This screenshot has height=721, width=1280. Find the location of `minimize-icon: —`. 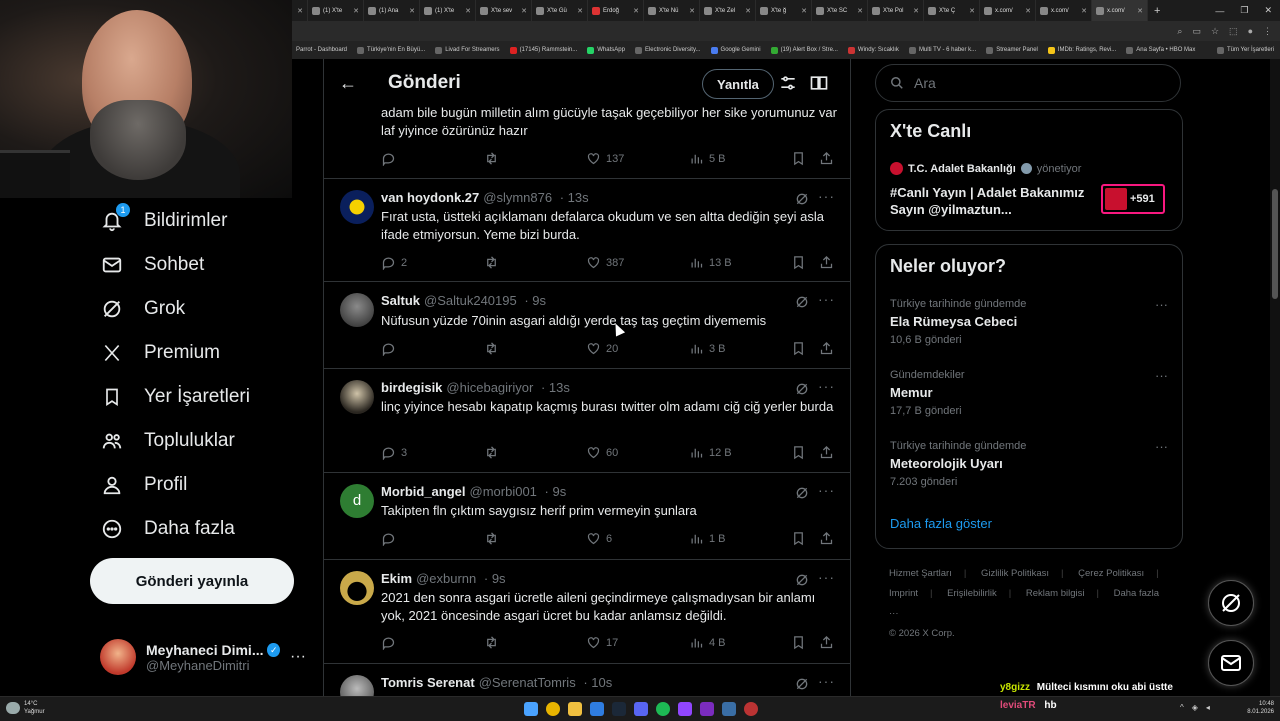

minimize-icon: — is located at coordinates (1219, 11).